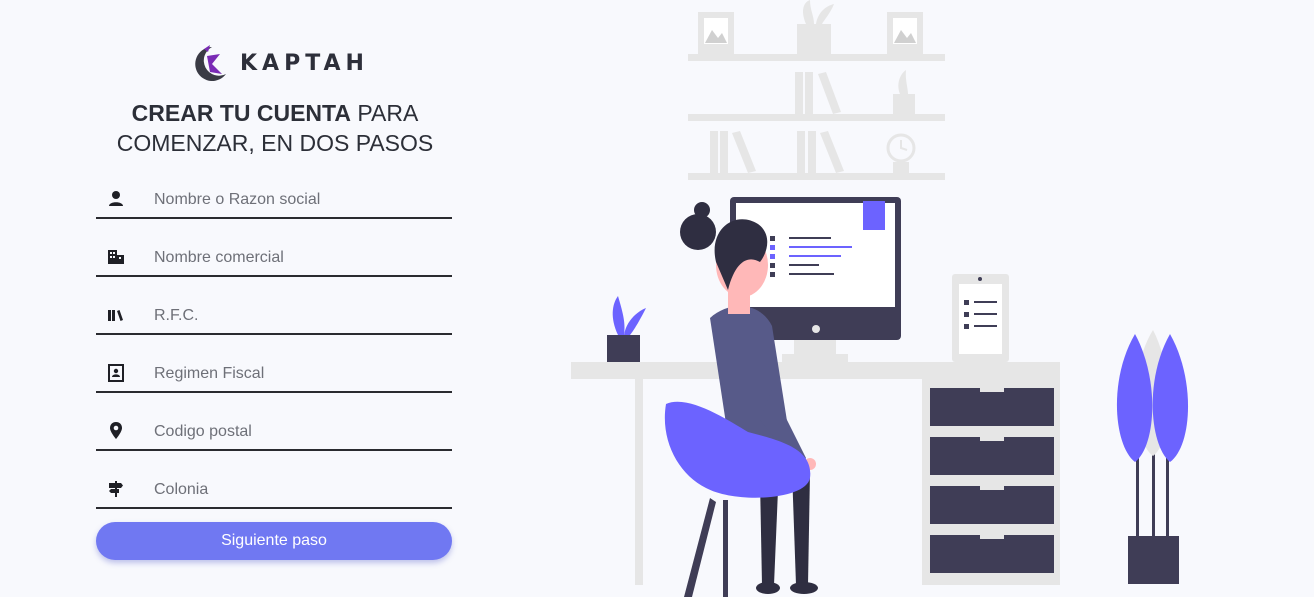 The width and height of the screenshot is (1314, 597). Describe the element at coordinates (274, 541) in the screenshot. I see `next-step-button: Siguiente paso` at that location.